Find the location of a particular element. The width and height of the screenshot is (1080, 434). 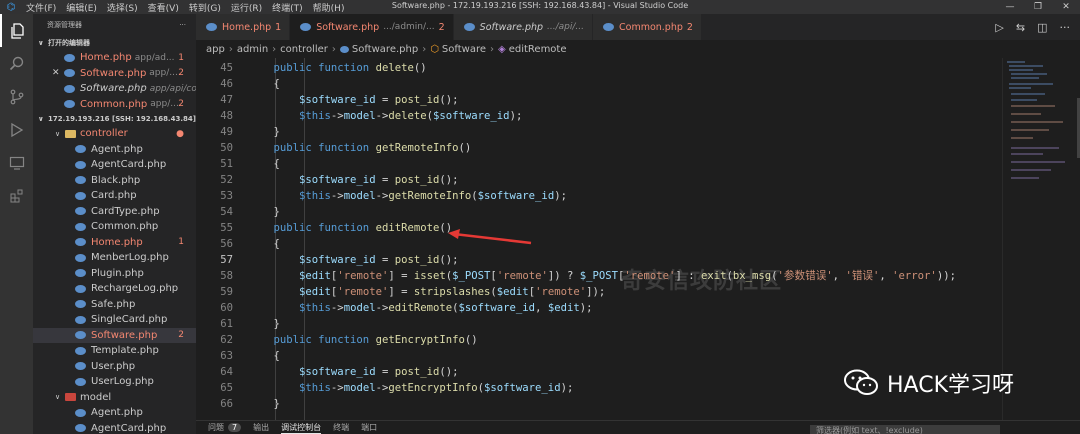

menu-item: 查看(V) is located at coordinates (164, 9).